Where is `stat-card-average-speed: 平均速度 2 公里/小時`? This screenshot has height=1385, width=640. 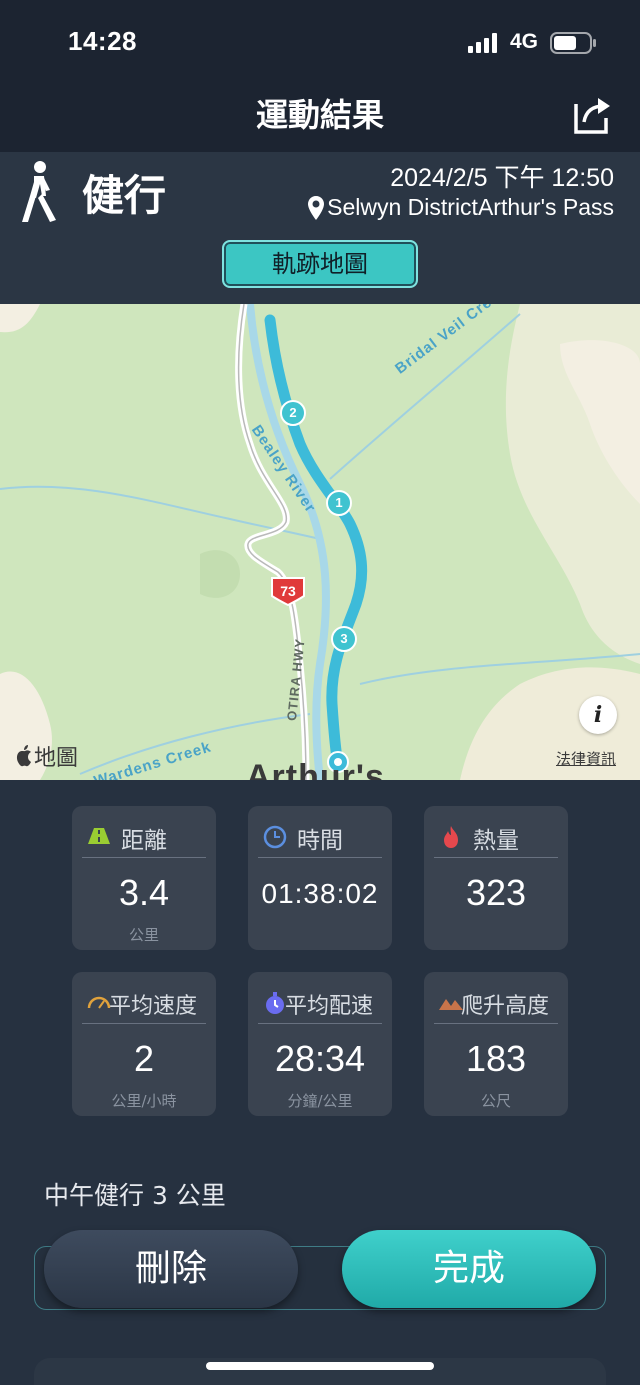 stat-card-average-speed: 平均速度 2 公里/小時 is located at coordinates (144, 1044).